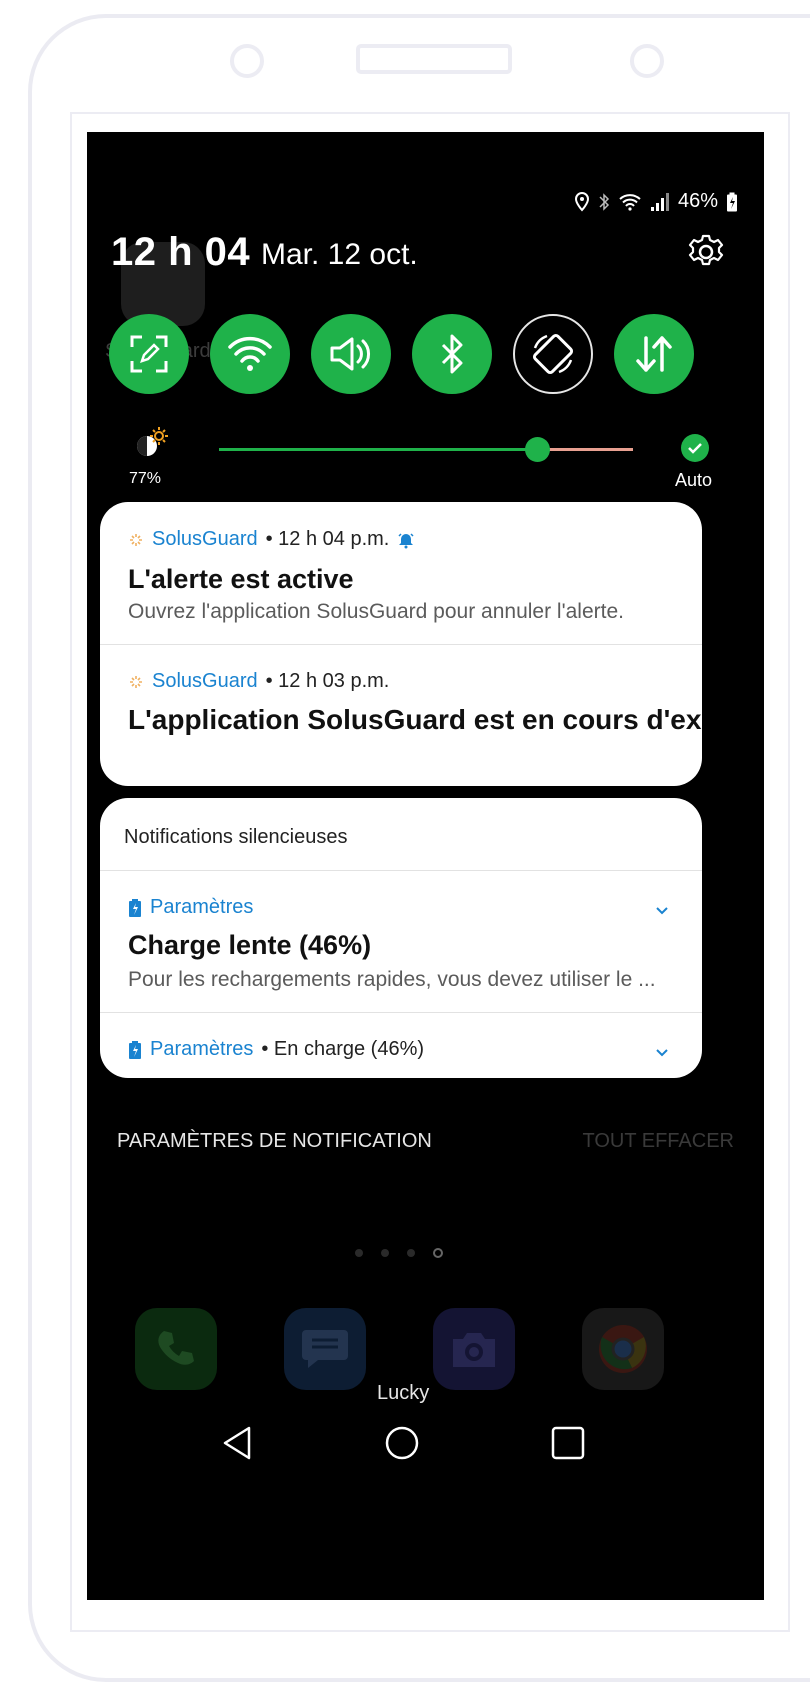 The image size is (810, 1691). Describe the element at coordinates (327, 681) in the screenshot. I see `notification-time: • 12 h 03 p.m.` at that location.